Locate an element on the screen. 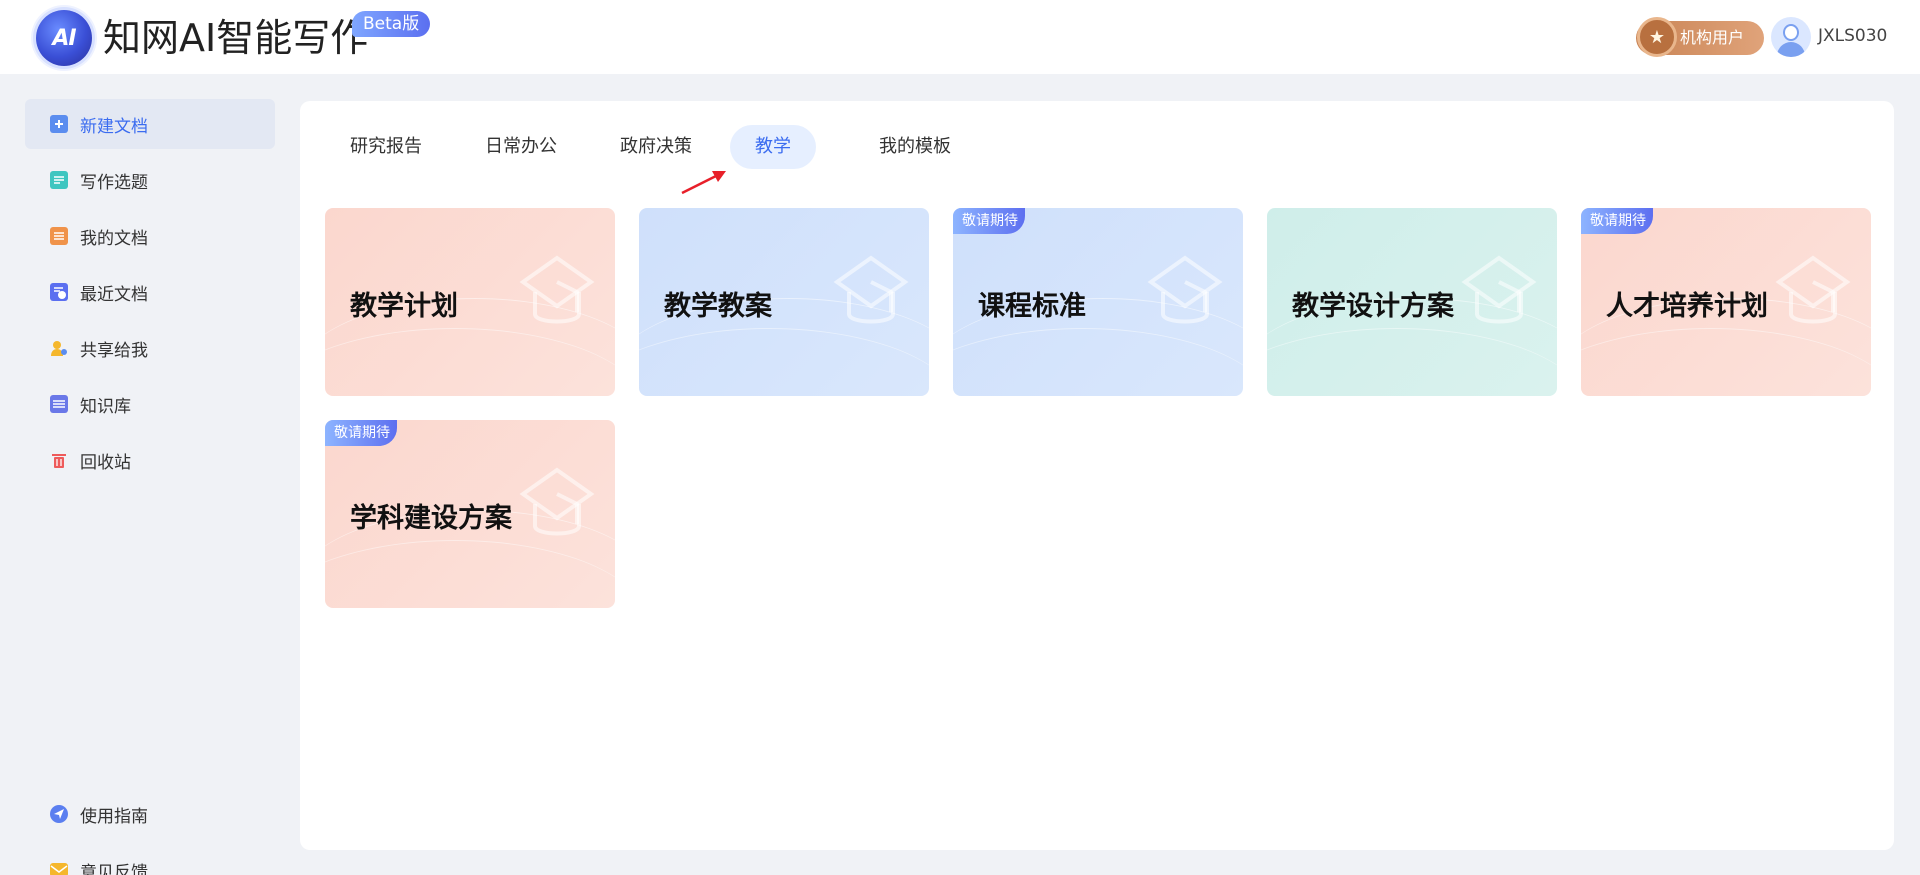 The width and height of the screenshot is (1920, 875). sidebar-item-label: 新建文档 is located at coordinates (114, 126).